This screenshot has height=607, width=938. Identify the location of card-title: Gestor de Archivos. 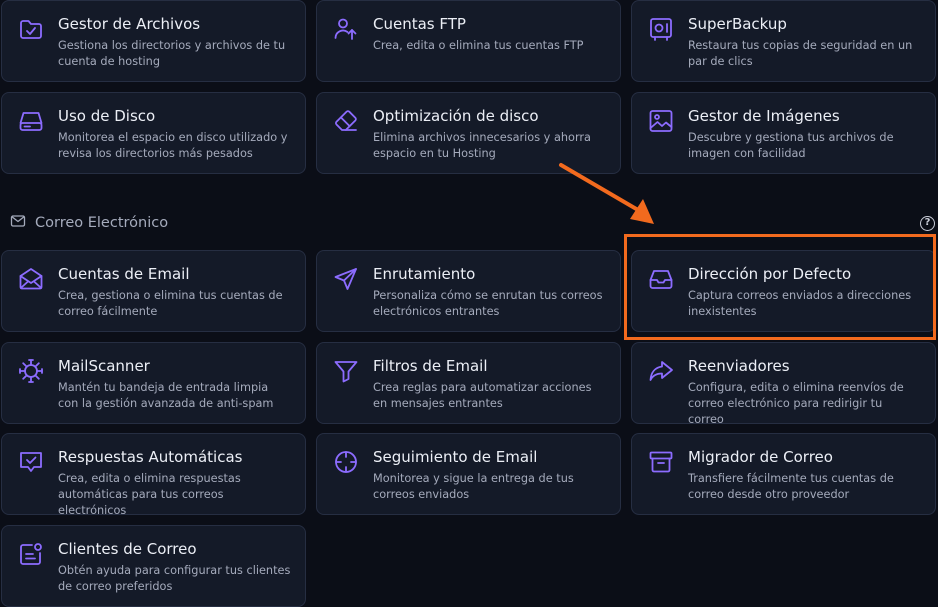
(129, 24).